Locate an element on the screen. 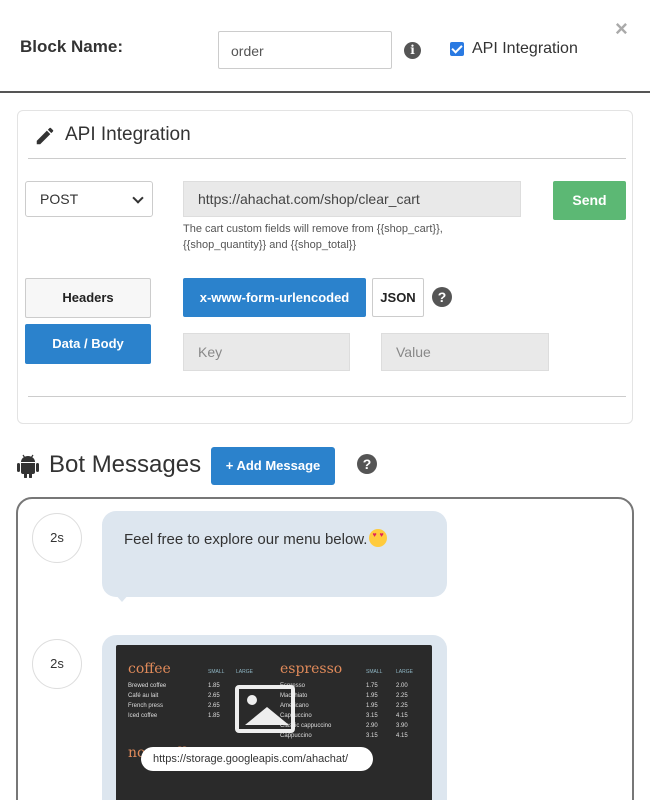  block-header: Block Name: order i API Integration × is located at coordinates (325, 46).